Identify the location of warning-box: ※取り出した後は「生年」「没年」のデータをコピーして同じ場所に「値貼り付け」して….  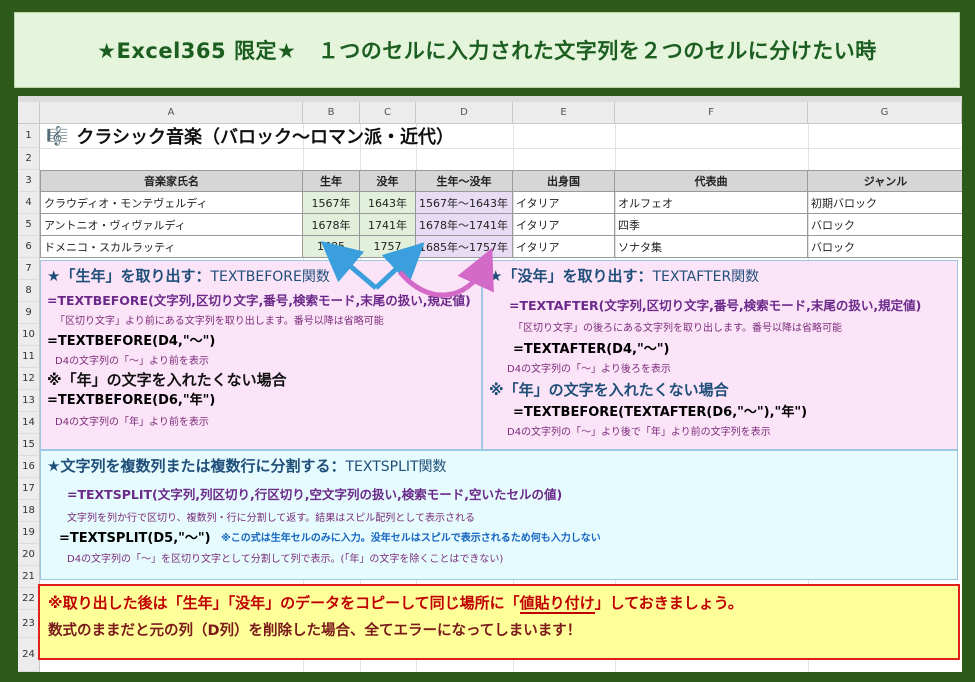
(499, 622).